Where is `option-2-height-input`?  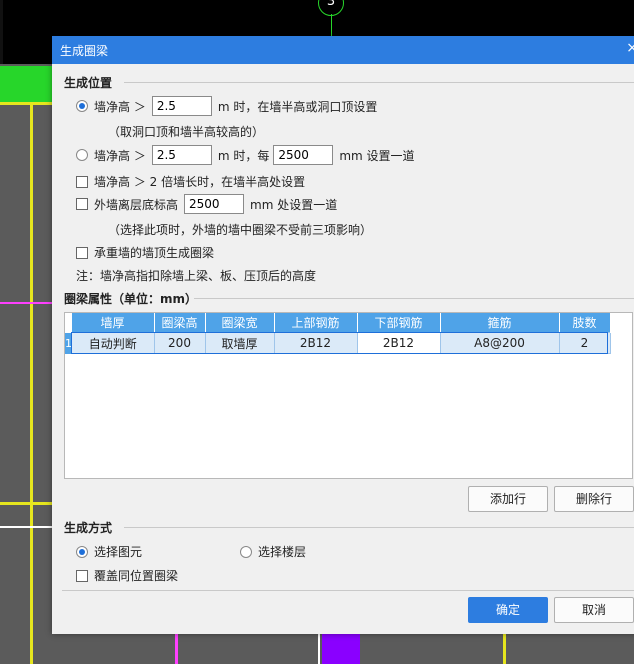
option-2-height-input is located at coordinates (181, 155).